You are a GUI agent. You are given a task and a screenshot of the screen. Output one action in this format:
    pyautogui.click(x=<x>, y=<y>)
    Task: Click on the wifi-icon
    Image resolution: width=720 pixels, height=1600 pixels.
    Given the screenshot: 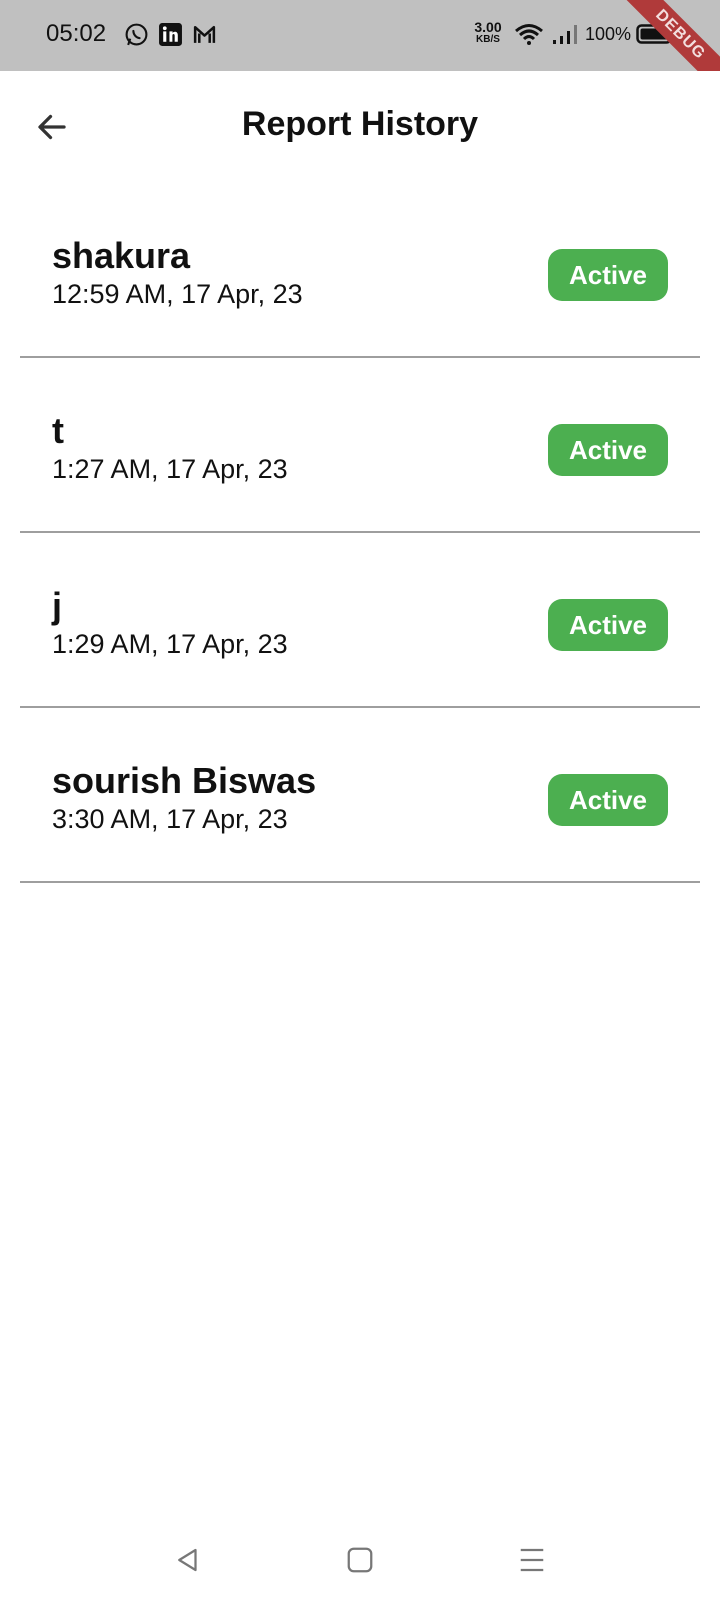 What is the action you would take?
    pyautogui.click(x=529, y=34)
    